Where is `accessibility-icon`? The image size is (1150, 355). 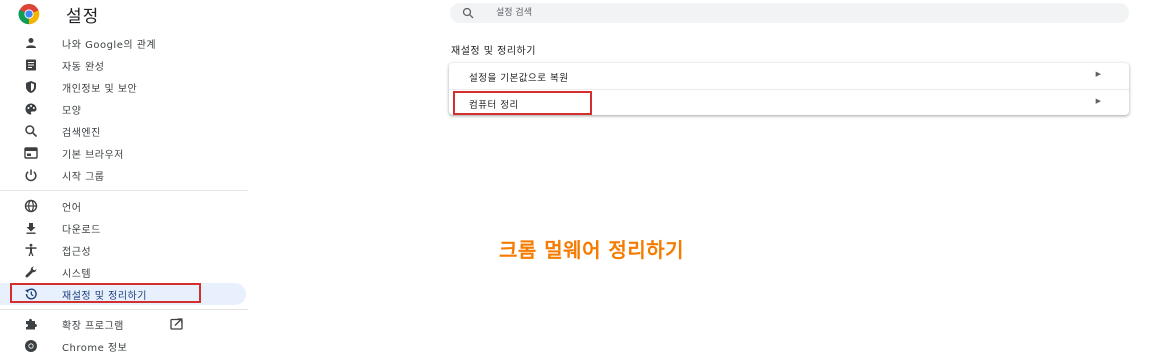
accessibility-icon is located at coordinates (31, 249).